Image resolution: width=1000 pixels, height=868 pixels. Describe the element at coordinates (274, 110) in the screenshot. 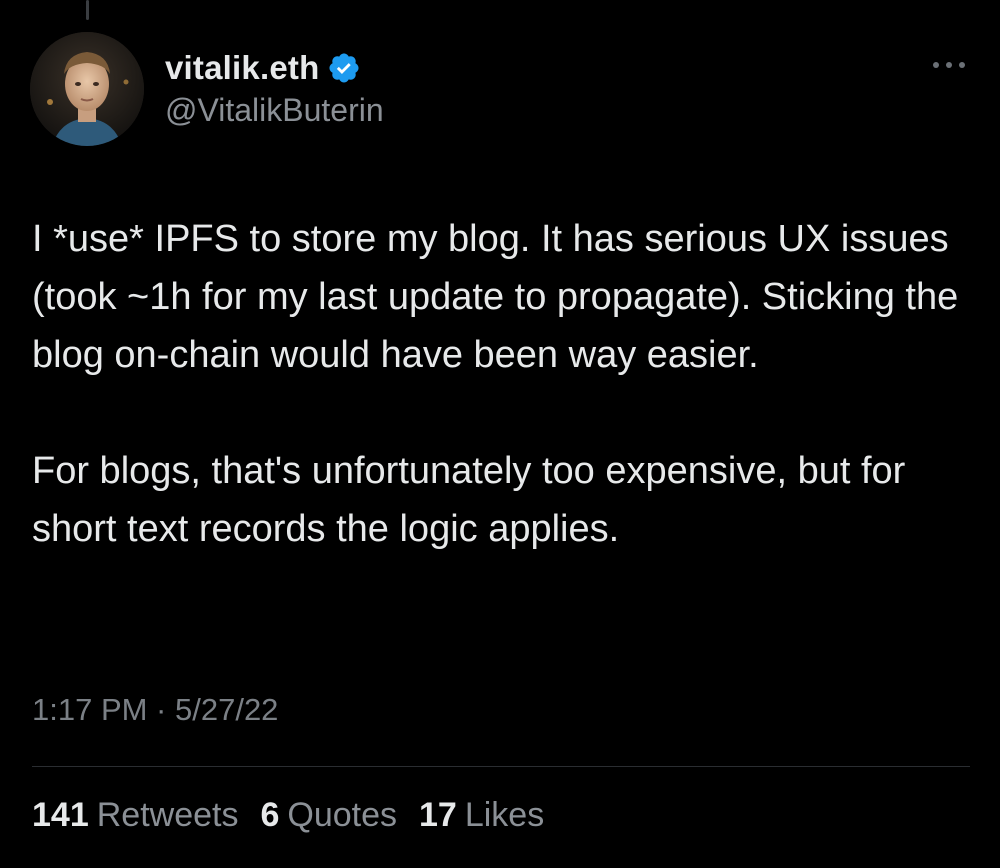

I see `author-handle: @VitalikButerin` at that location.